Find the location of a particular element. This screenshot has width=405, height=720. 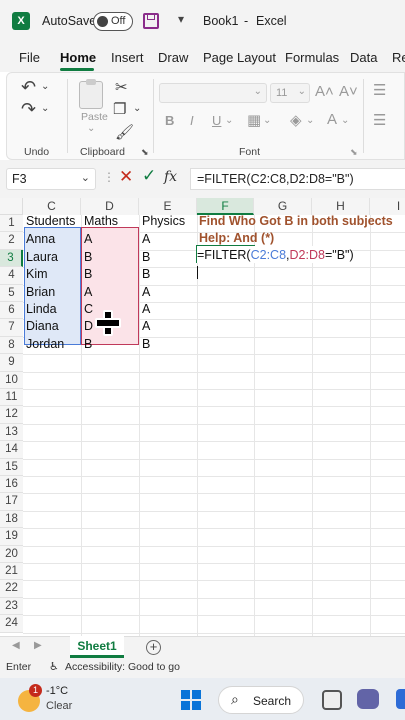

tab-page-layout: Page Layout is located at coordinates (239, 57).